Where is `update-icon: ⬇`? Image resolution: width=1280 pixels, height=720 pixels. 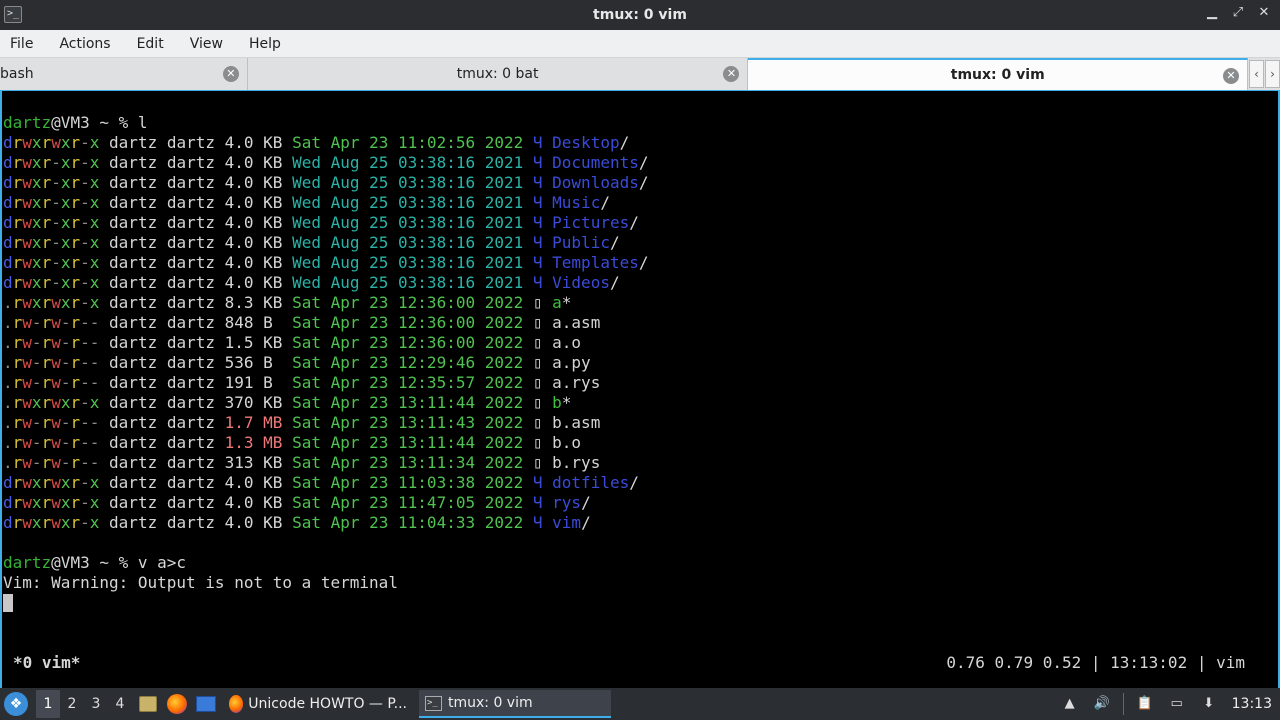 update-icon: ⬇ is located at coordinates (1209, 704).